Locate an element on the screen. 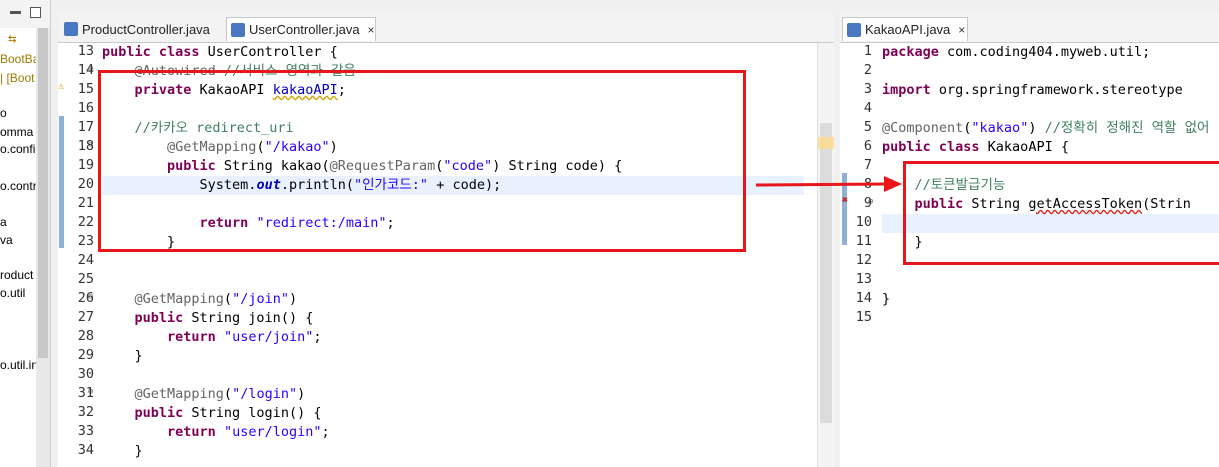  tab-label: KakaoAPI.java is located at coordinates (908, 29).